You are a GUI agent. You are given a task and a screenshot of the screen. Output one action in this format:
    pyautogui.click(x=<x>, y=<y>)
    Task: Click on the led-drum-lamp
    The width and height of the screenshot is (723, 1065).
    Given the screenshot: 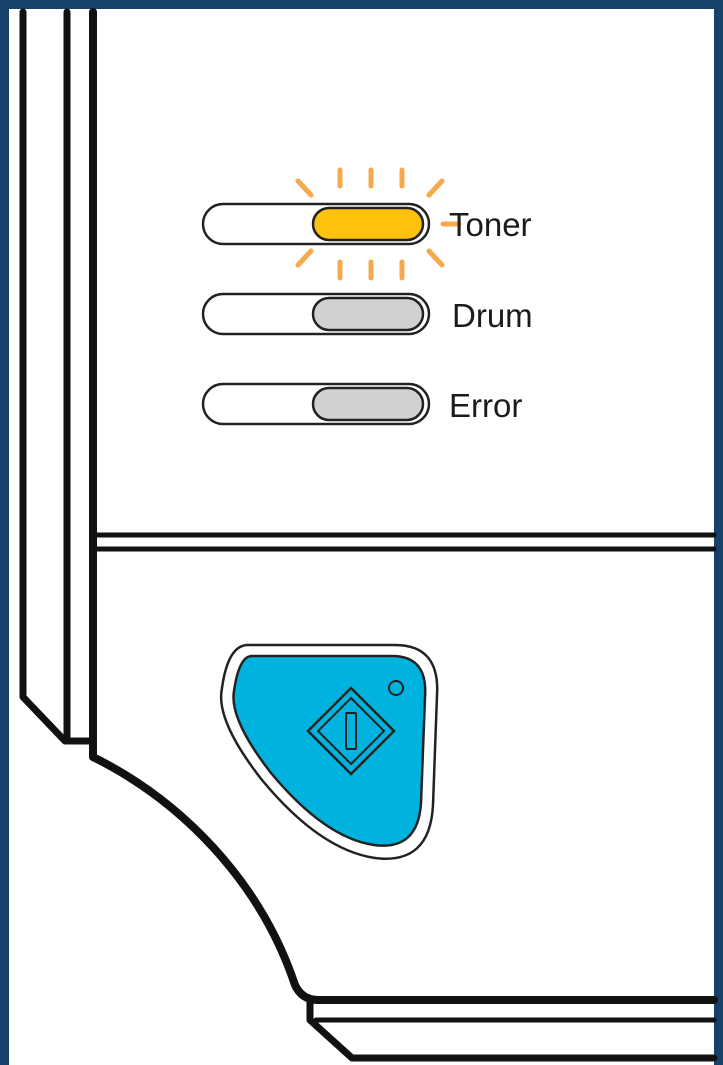 What is the action you would take?
    pyautogui.click(x=368, y=314)
    